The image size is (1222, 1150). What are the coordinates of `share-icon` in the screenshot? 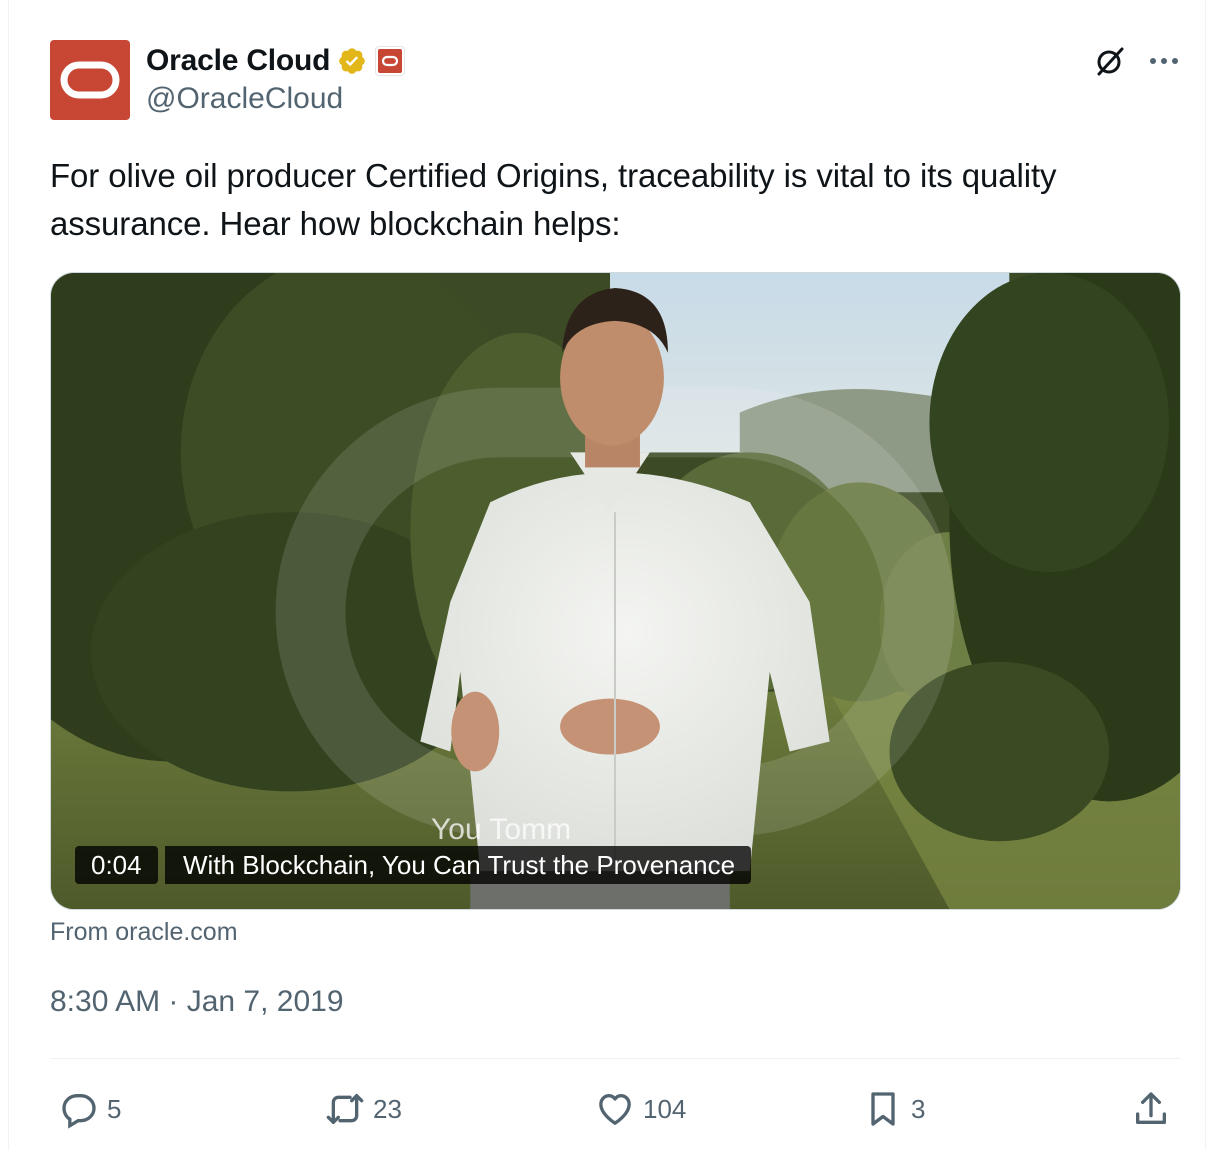 It's located at (1151, 1108).